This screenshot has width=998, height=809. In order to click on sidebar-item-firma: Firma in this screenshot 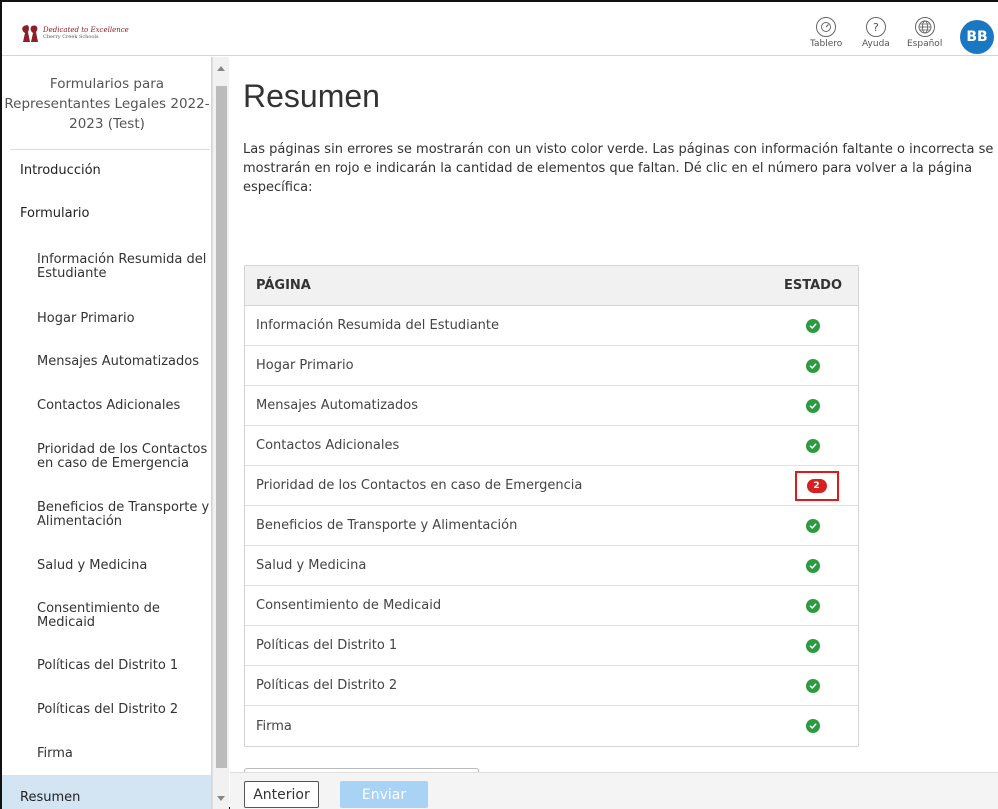, I will do `click(124, 754)`.